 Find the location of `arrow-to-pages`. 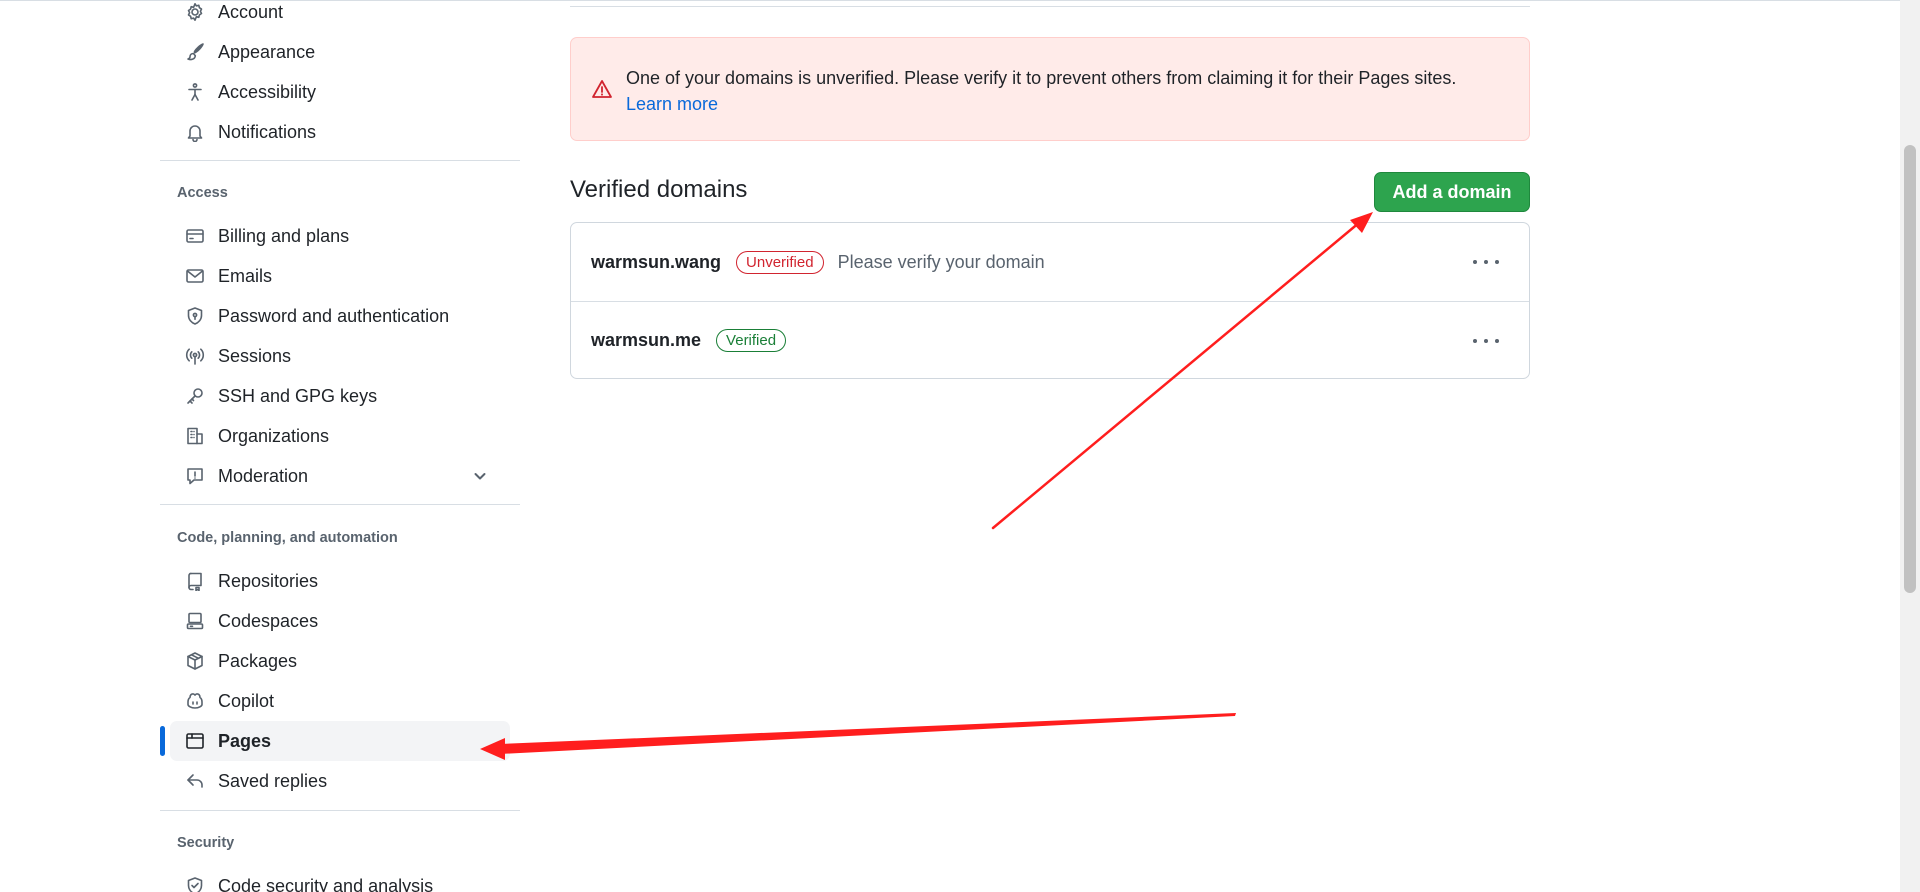

arrow-to-pages is located at coordinates (858, 736).